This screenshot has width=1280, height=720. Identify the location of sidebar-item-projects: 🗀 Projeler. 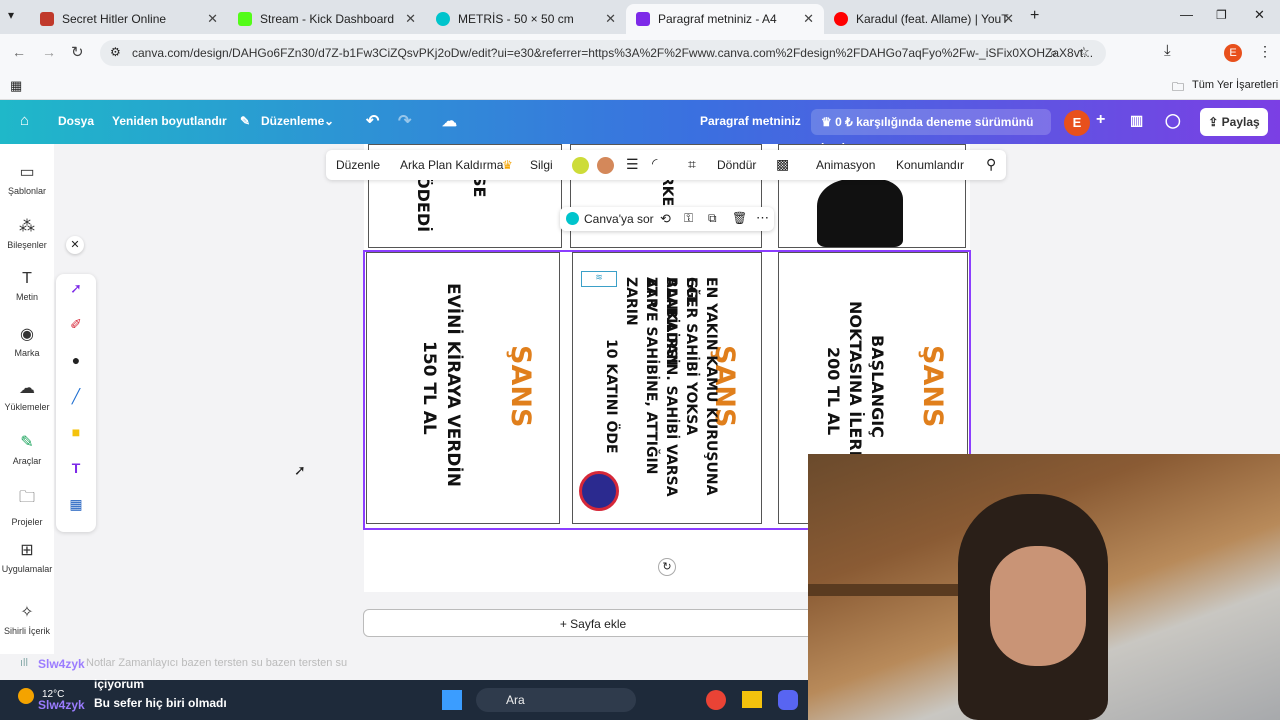
(27, 506).